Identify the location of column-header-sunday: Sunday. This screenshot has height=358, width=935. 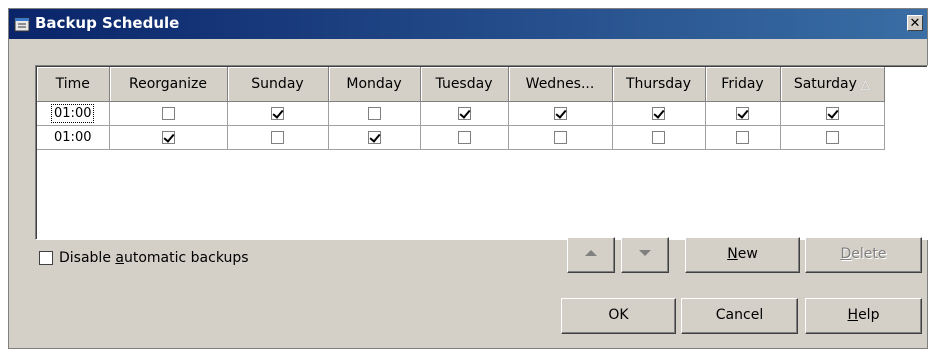
(278, 84).